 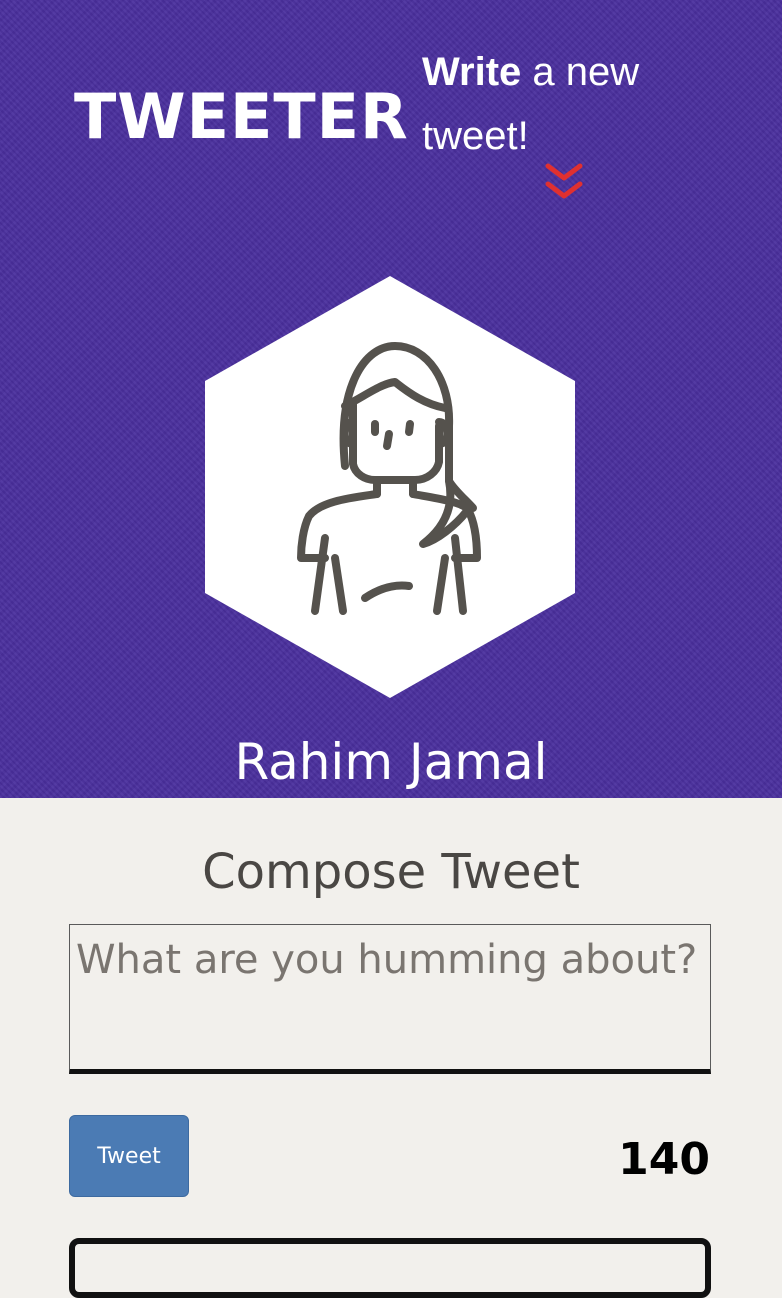 What do you see at coordinates (129, 1156) in the screenshot?
I see `tweet-submit-button: Tweet` at bounding box center [129, 1156].